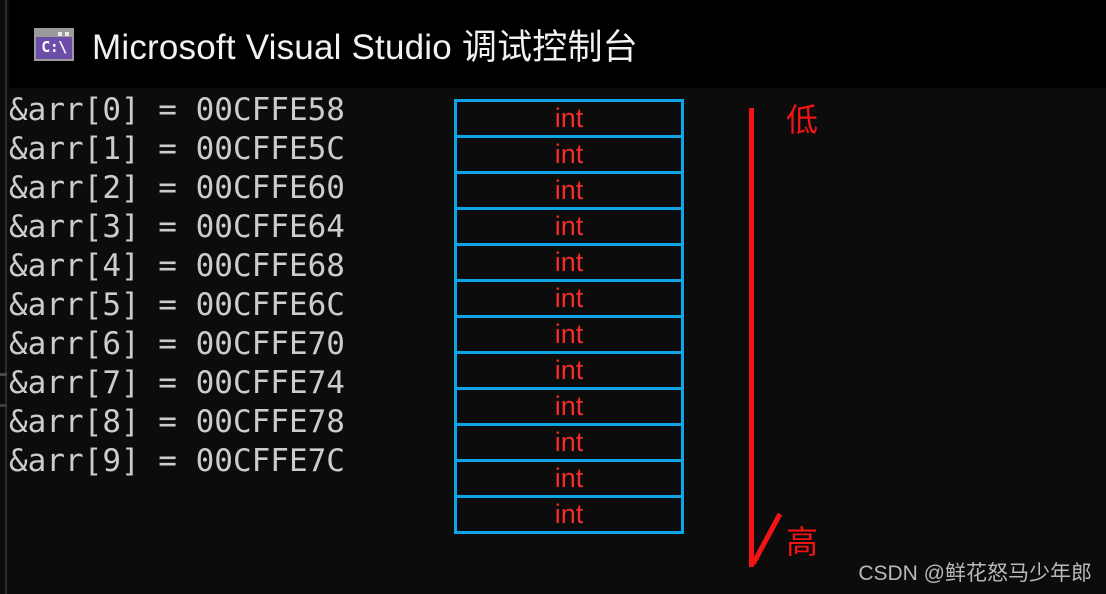 Image resolution: width=1106 pixels, height=594 pixels. What do you see at coordinates (177, 422) in the screenshot?
I see `address-line: &arr[8] = 00CFFE78` at bounding box center [177, 422].